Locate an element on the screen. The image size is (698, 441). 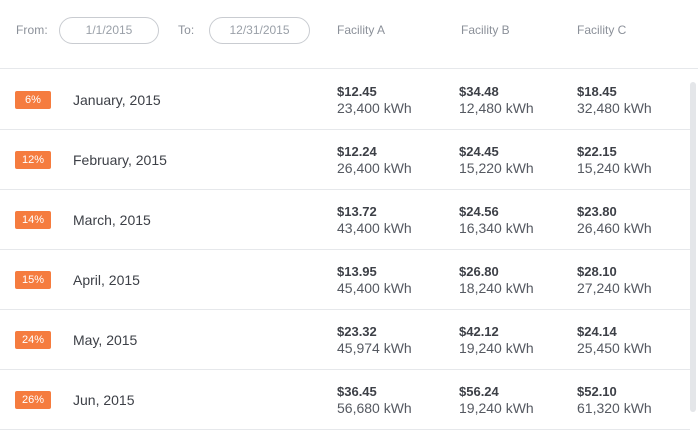
percent-badge: 14% is located at coordinates (33, 220).